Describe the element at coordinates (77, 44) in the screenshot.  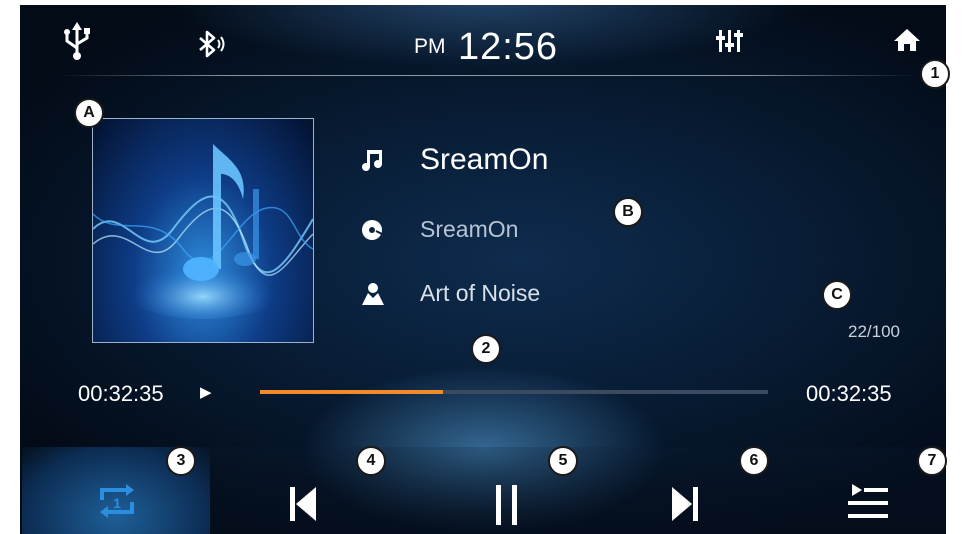
I see `usb-icon` at that location.